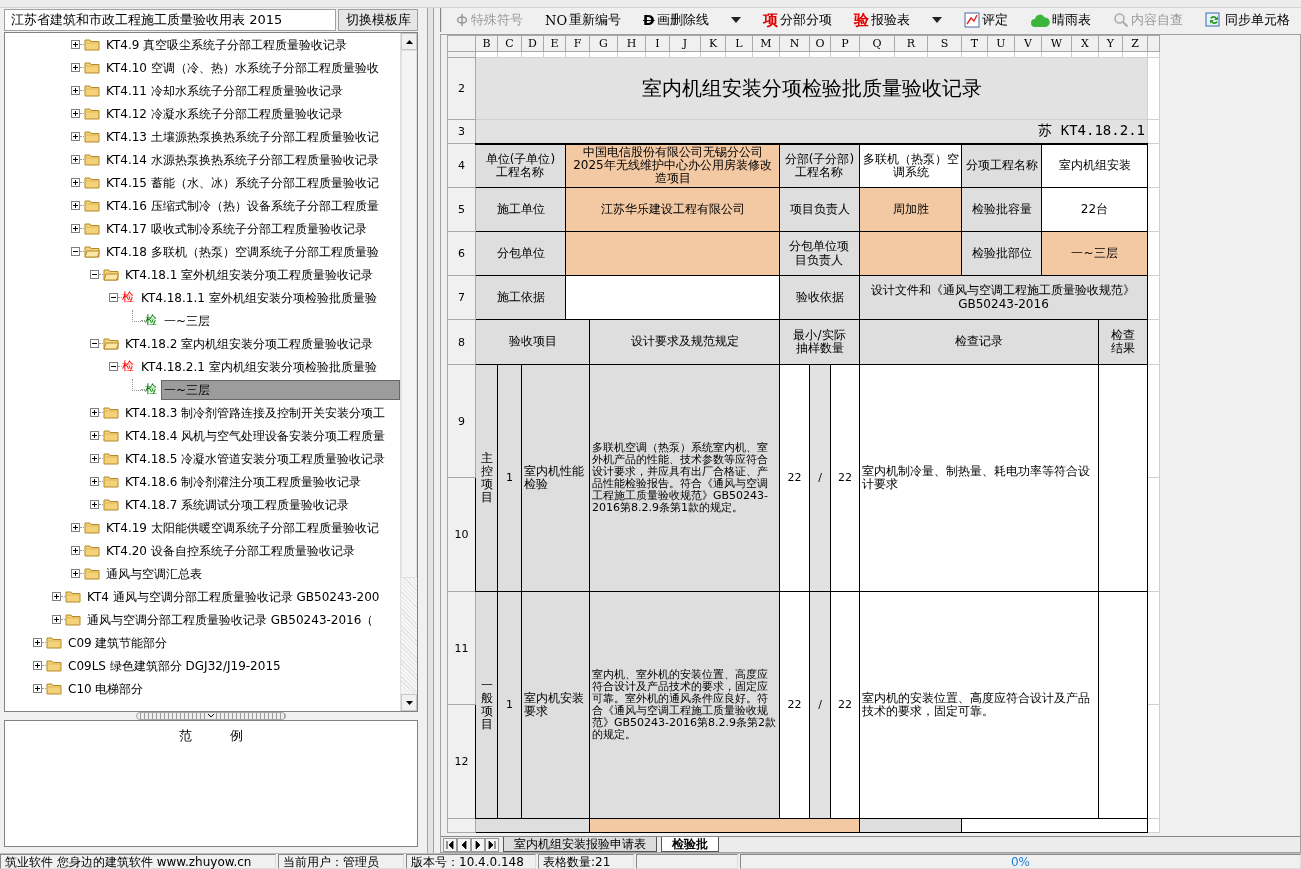 The width and height of the screenshot is (1301, 869). Describe the element at coordinates (877, 43) in the screenshot. I see `column-header: Q` at that location.